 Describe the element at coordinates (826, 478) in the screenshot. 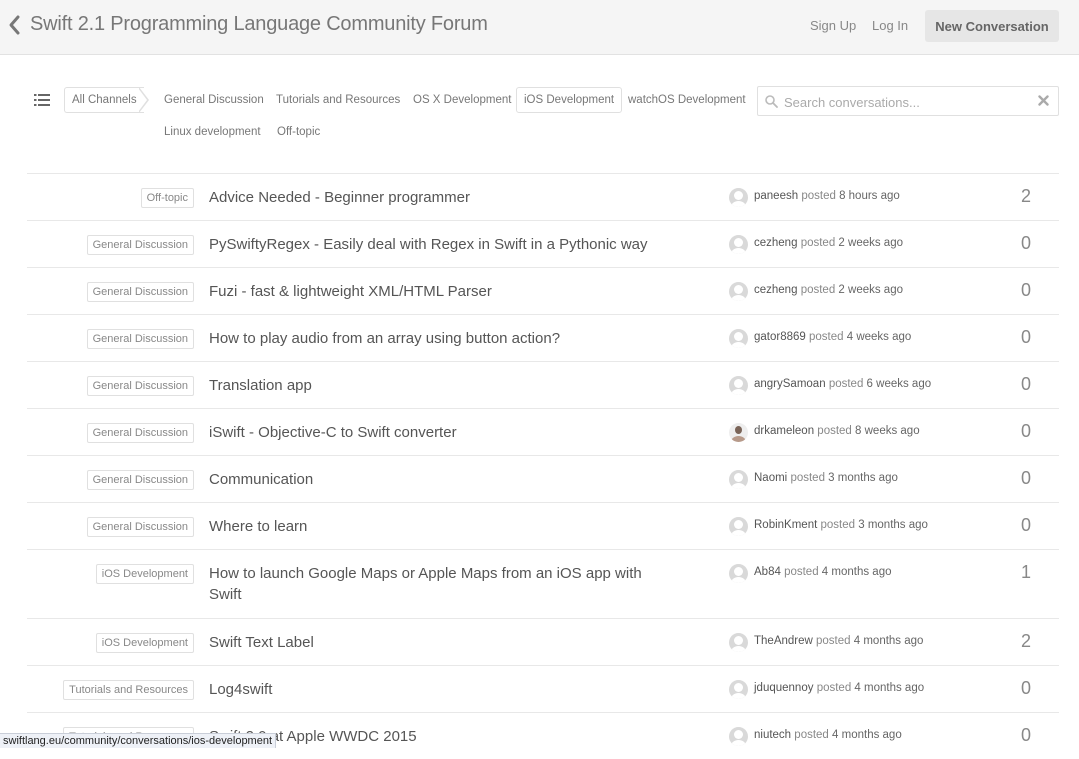

I see `conversation-meta: Naomi posted 3 months ago` at that location.